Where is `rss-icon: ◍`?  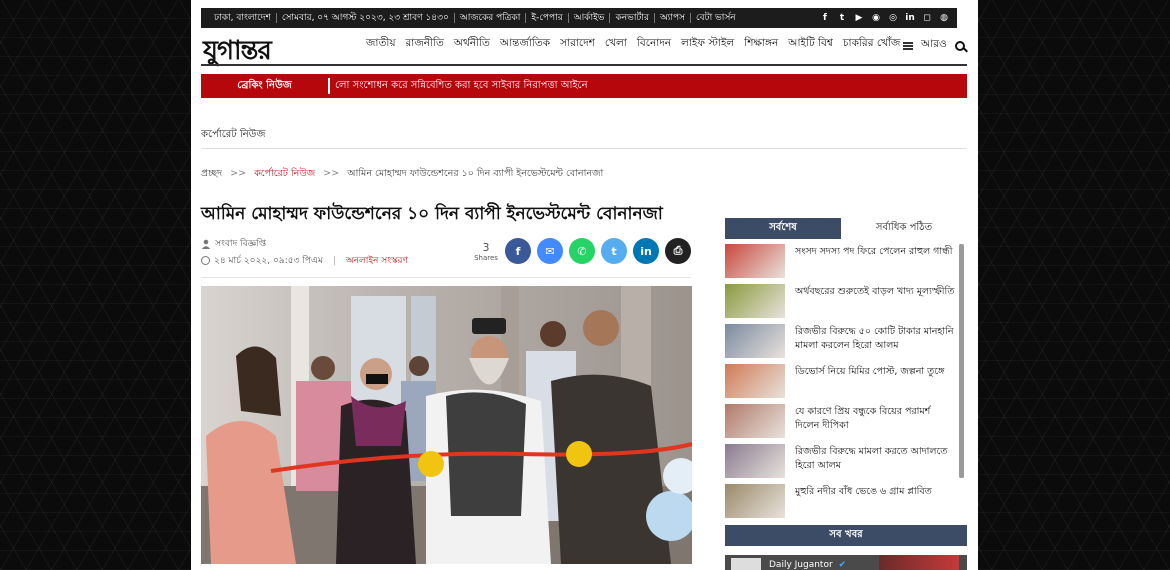
rss-icon: ◍ is located at coordinates (944, 18).